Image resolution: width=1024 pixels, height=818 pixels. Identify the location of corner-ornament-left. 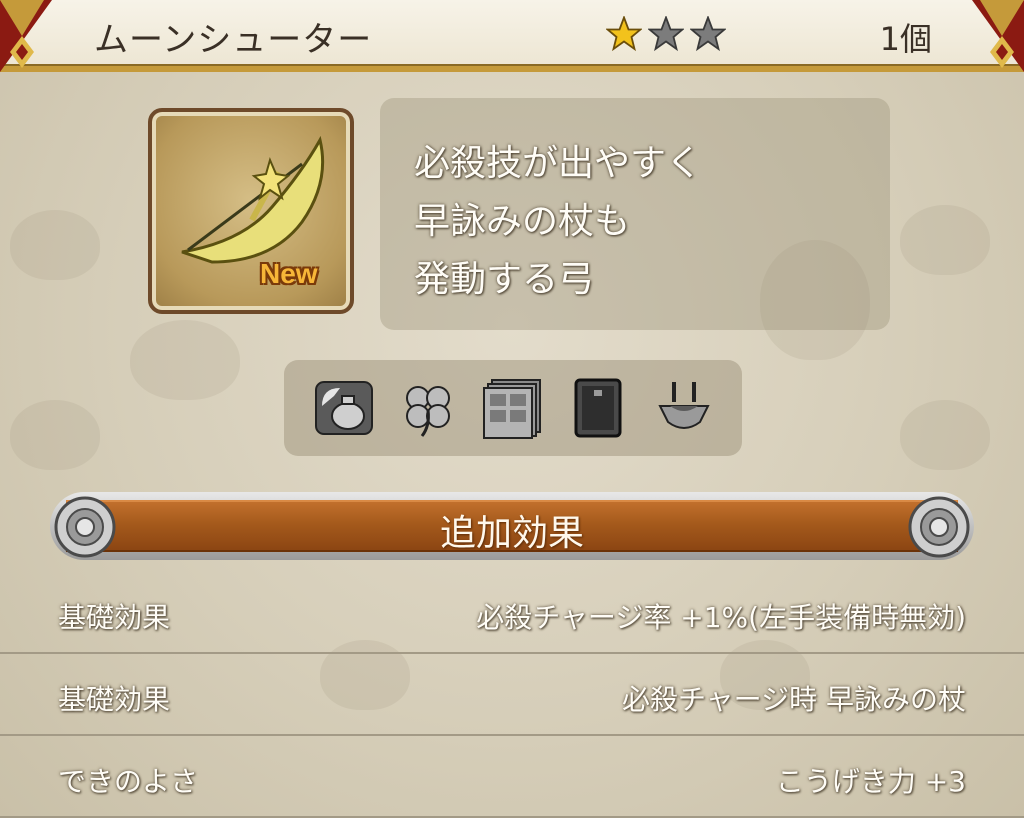
(26, 36).